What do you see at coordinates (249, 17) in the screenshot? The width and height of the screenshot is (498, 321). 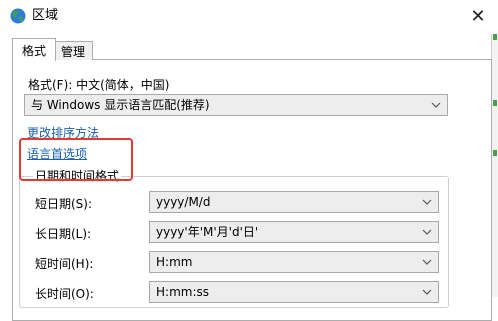 I see `title-bar: 区域 ✕` at bounding box center [249, 17].